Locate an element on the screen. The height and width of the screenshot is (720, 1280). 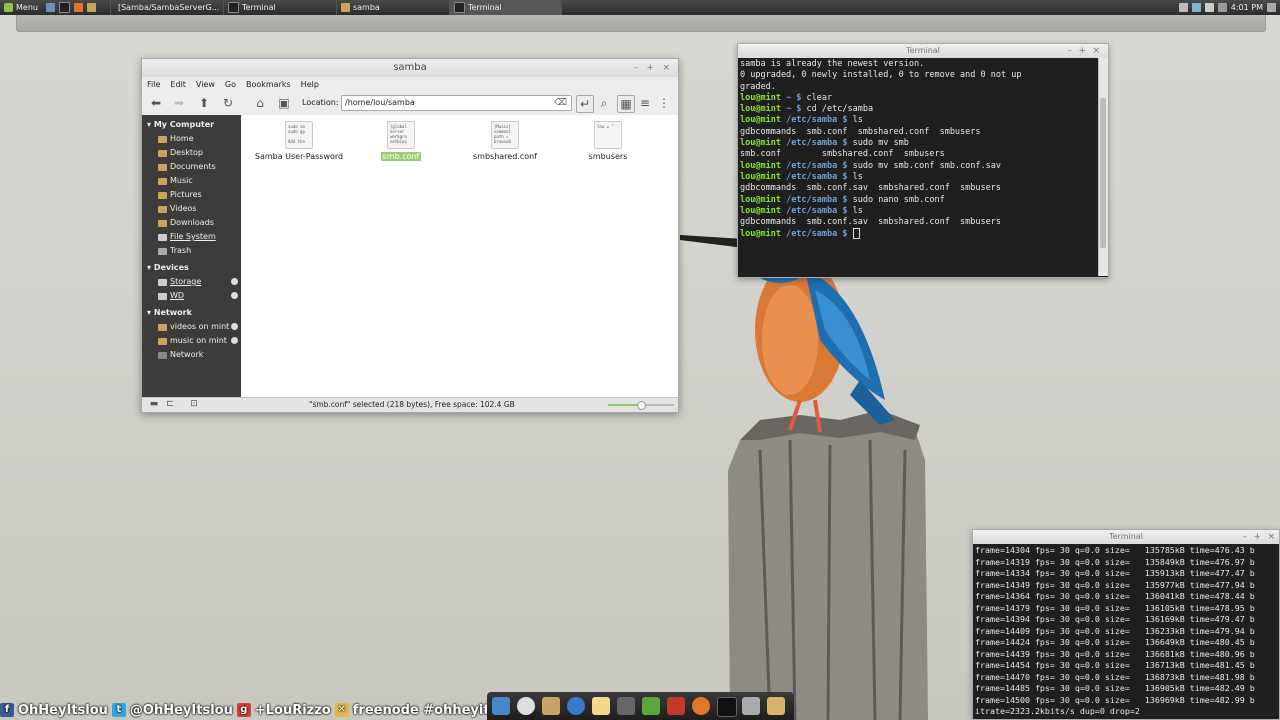
location-input: /home/lou/samba ⌫ is located at coordinates (456, 103).